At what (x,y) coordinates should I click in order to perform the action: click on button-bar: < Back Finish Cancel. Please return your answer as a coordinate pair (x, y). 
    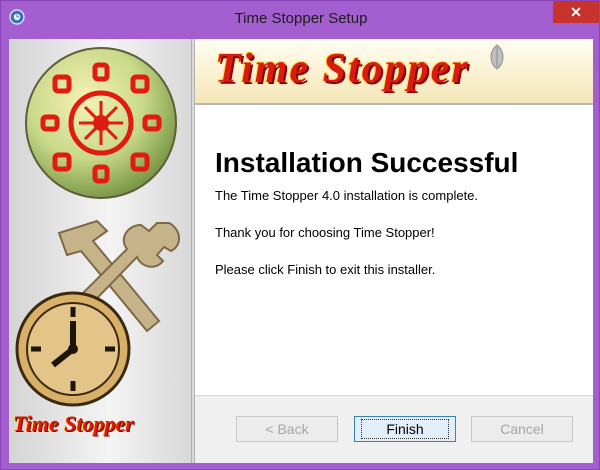
    Looking at the image, I should click on (394, 429).